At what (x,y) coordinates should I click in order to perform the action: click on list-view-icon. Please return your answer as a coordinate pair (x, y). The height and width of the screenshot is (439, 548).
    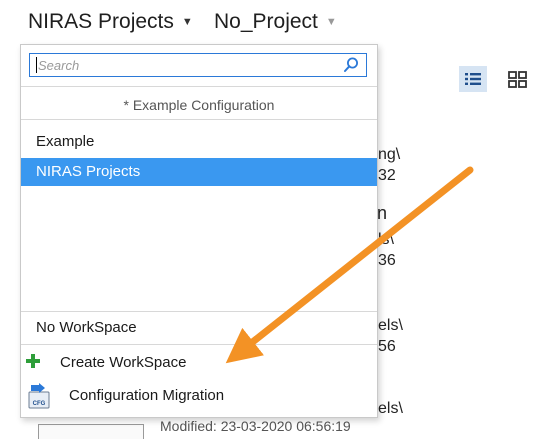
    Looking at the image, I should click on (473, 79).